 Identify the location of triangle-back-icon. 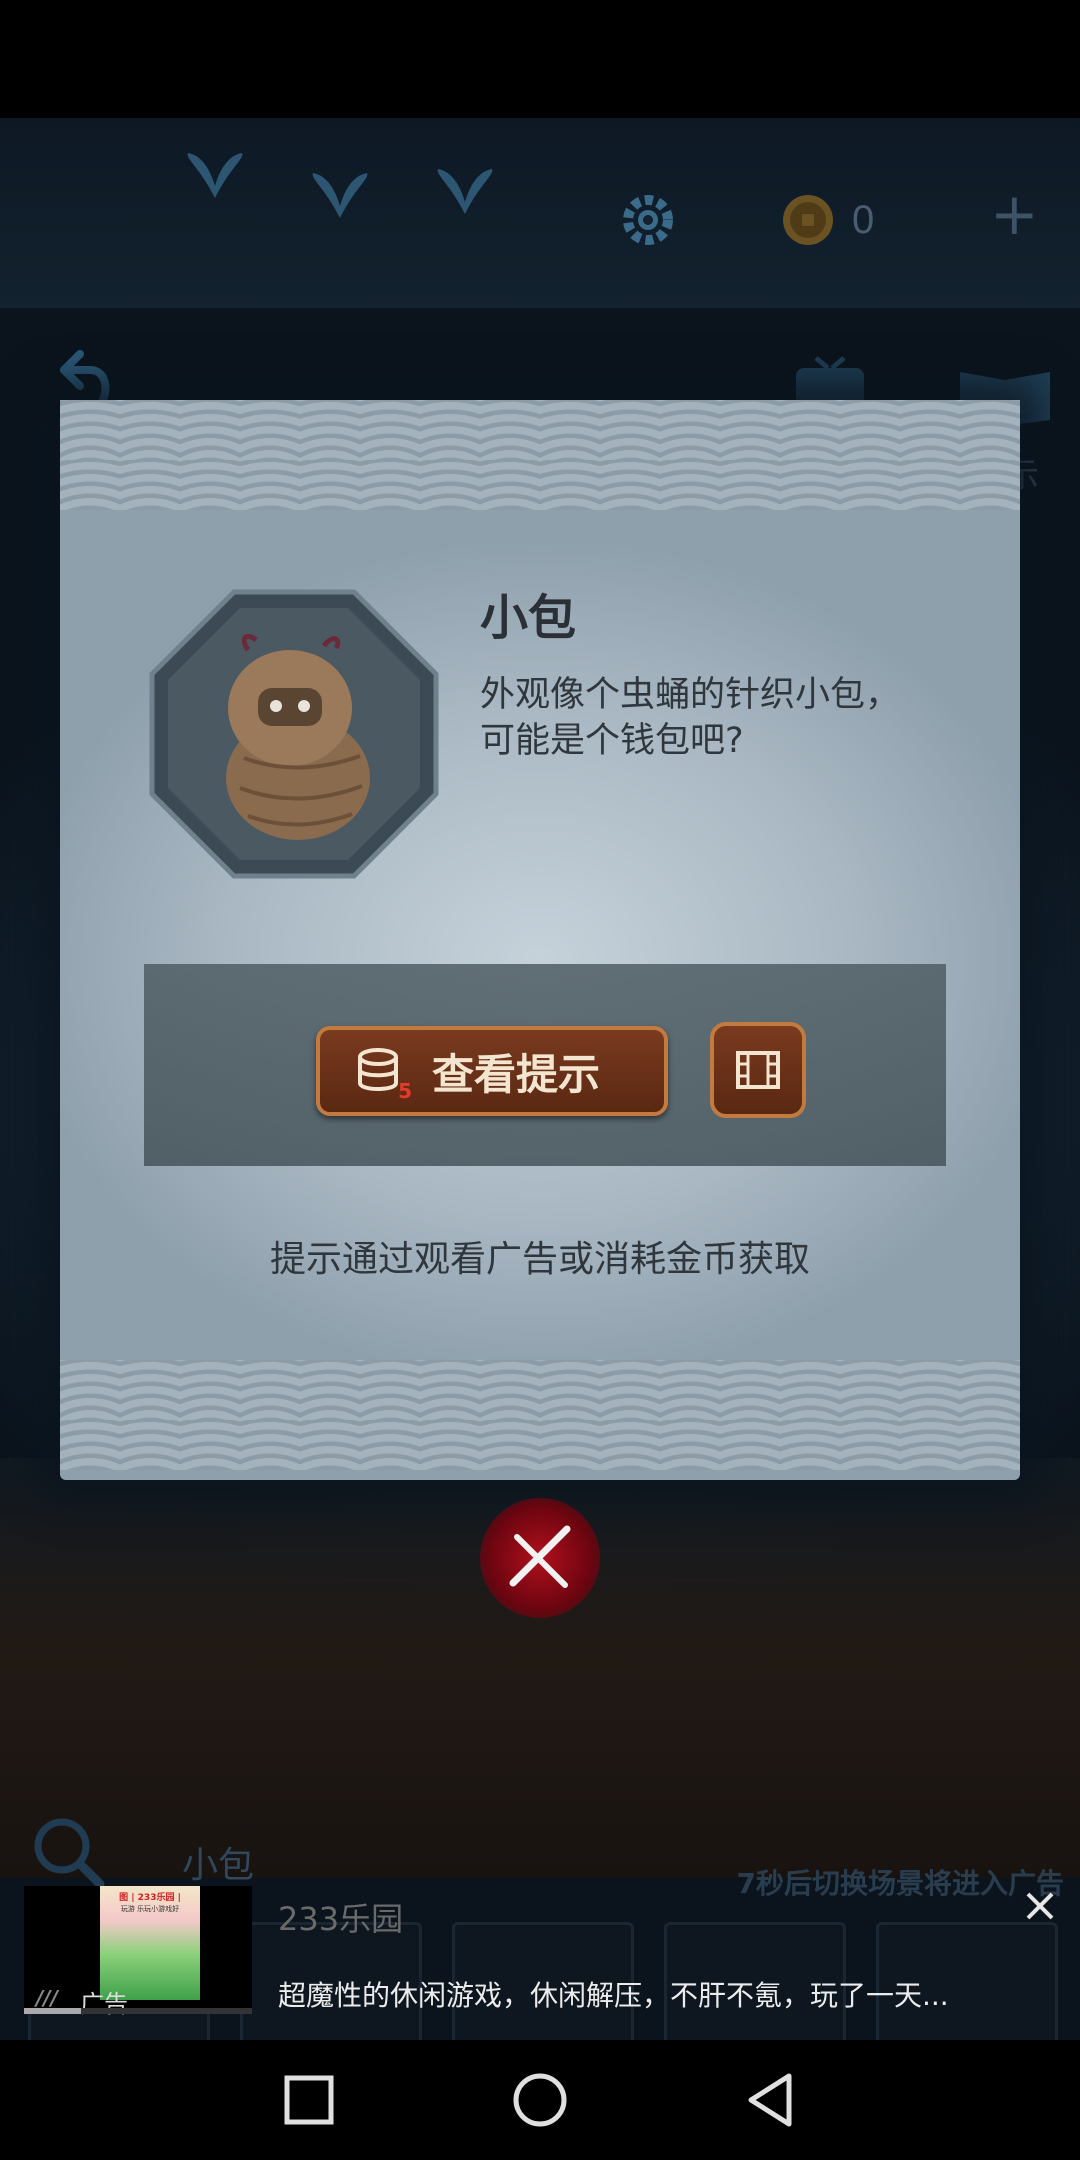
(771, 2100).